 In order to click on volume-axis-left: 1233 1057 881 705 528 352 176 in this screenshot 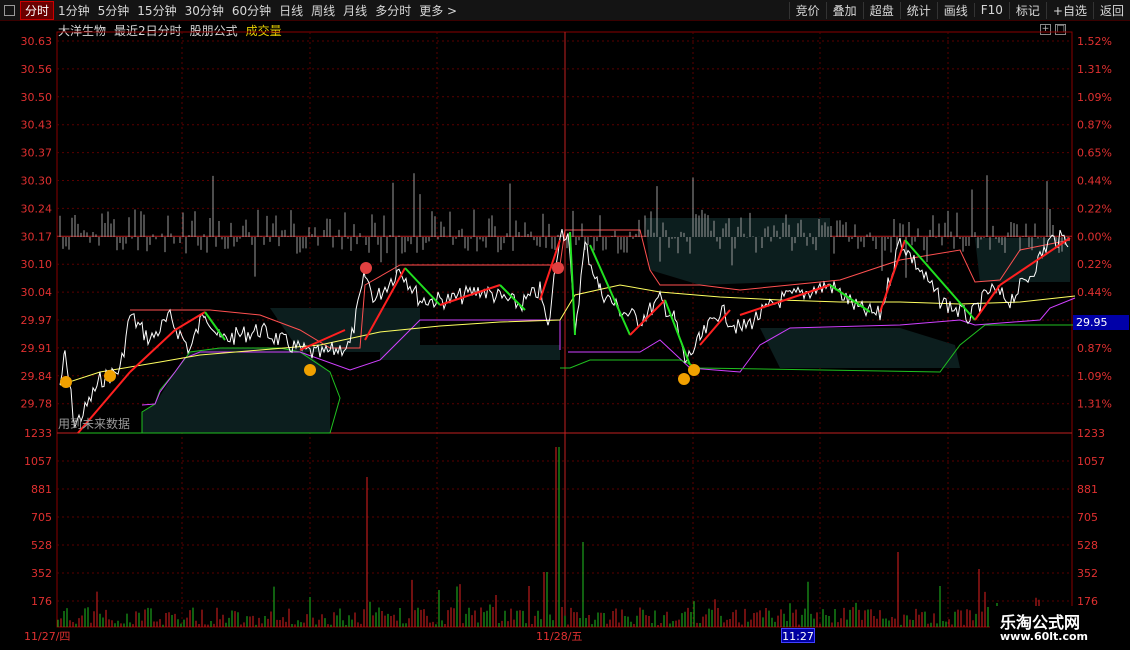, I will do `click(38, 517)`.